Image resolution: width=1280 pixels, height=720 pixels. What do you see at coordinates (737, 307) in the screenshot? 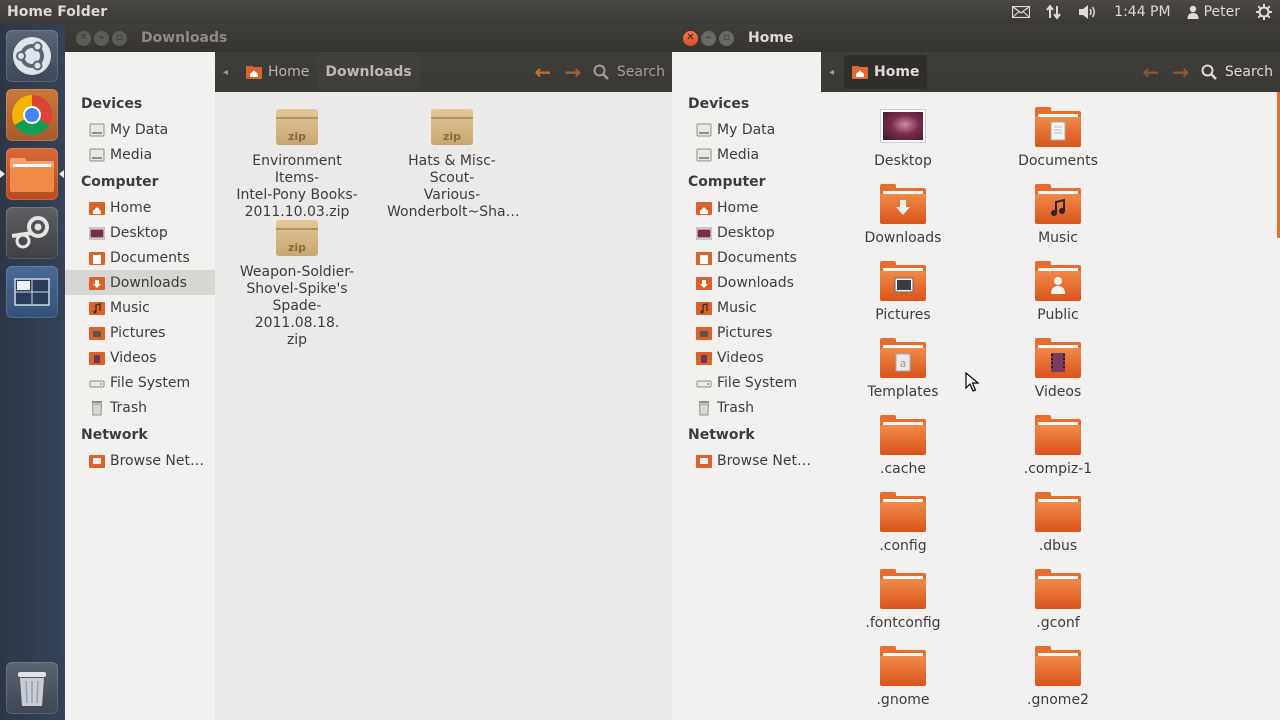
I see `sidebar-label: Music` at bounding box center [737, 307].